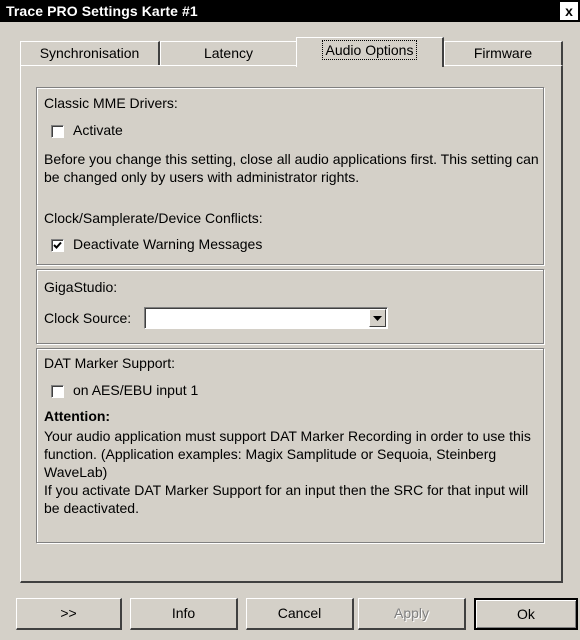  I want to click on attention-label: Attention:, so click(77, 416).